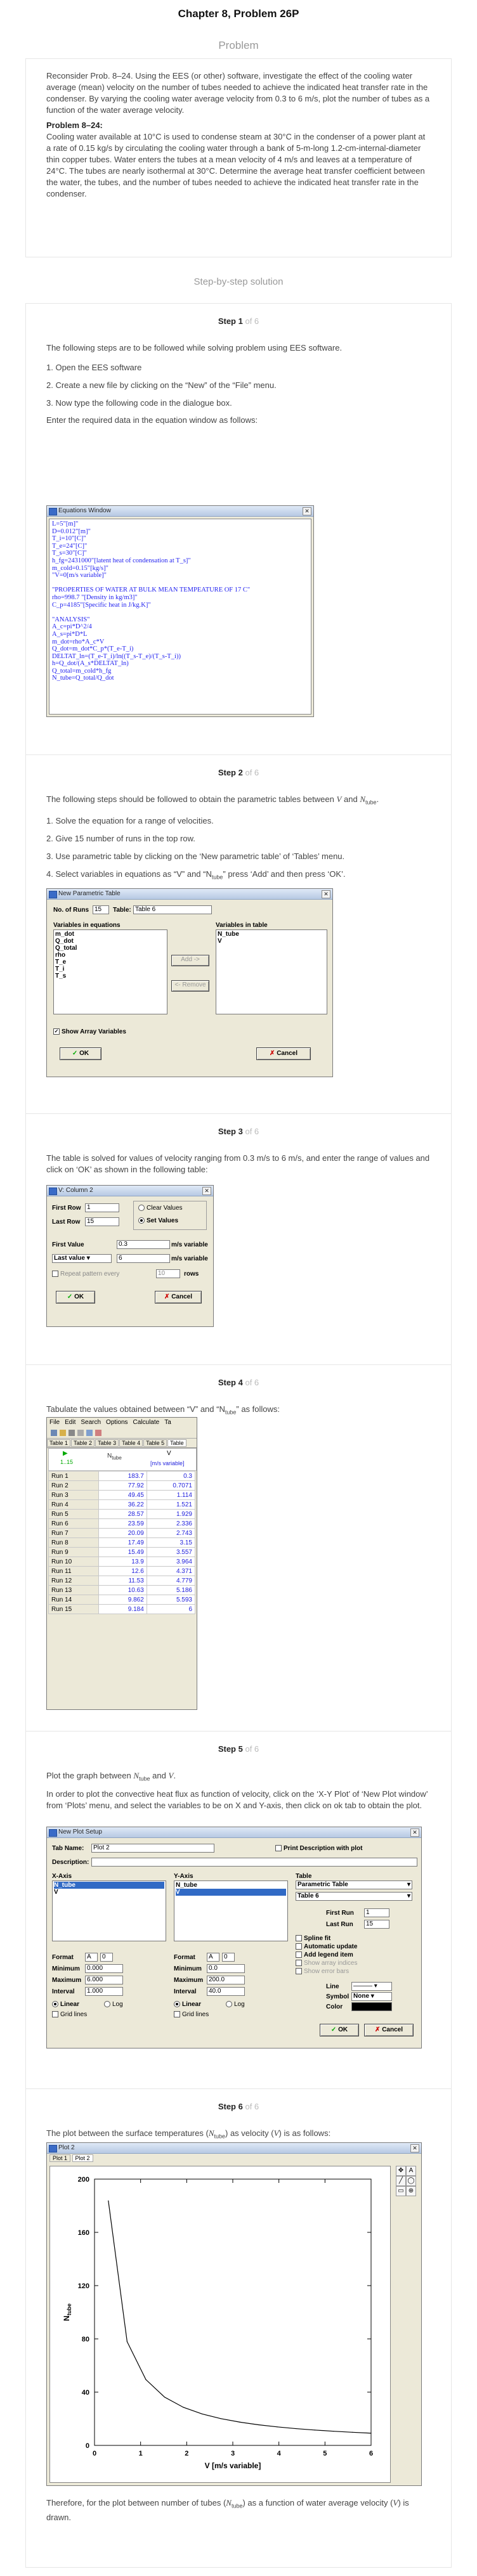 This screenshot has width=477, height=2576. I want to click on cell-n-tube: 23.59, so click(122, 1523).